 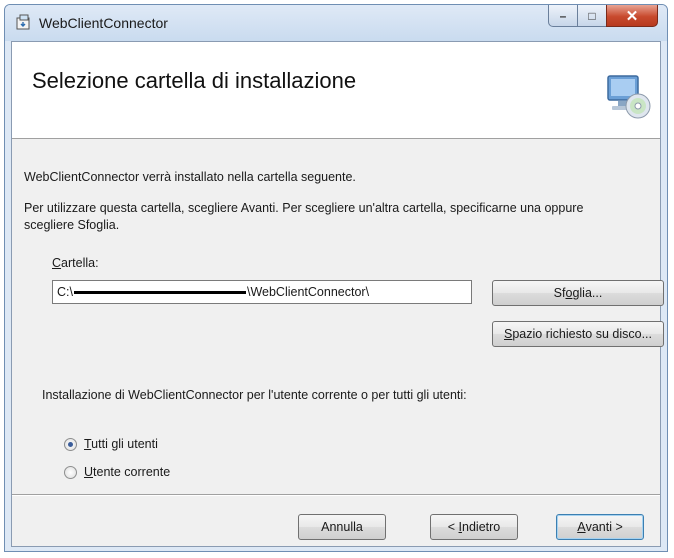 What do you see at coordinates (559, 293) in the screenshot?
I see `browse-label-pre: Sf` at bounding box center [559, 293].